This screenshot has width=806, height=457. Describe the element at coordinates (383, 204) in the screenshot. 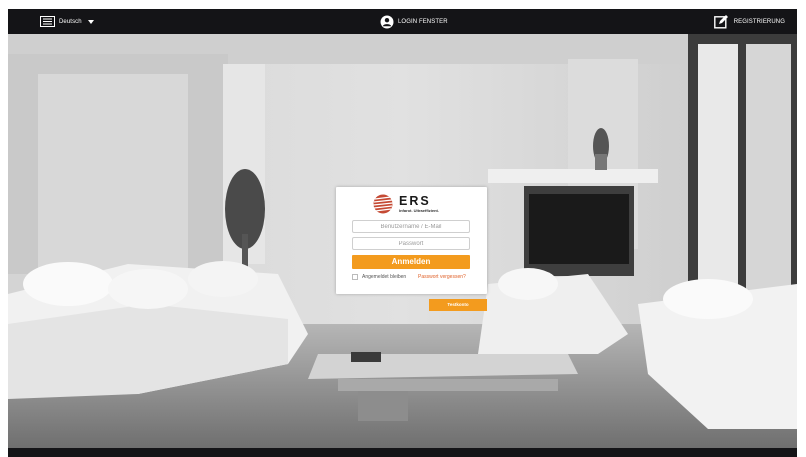

I see `ers-logo-icon` at that location.